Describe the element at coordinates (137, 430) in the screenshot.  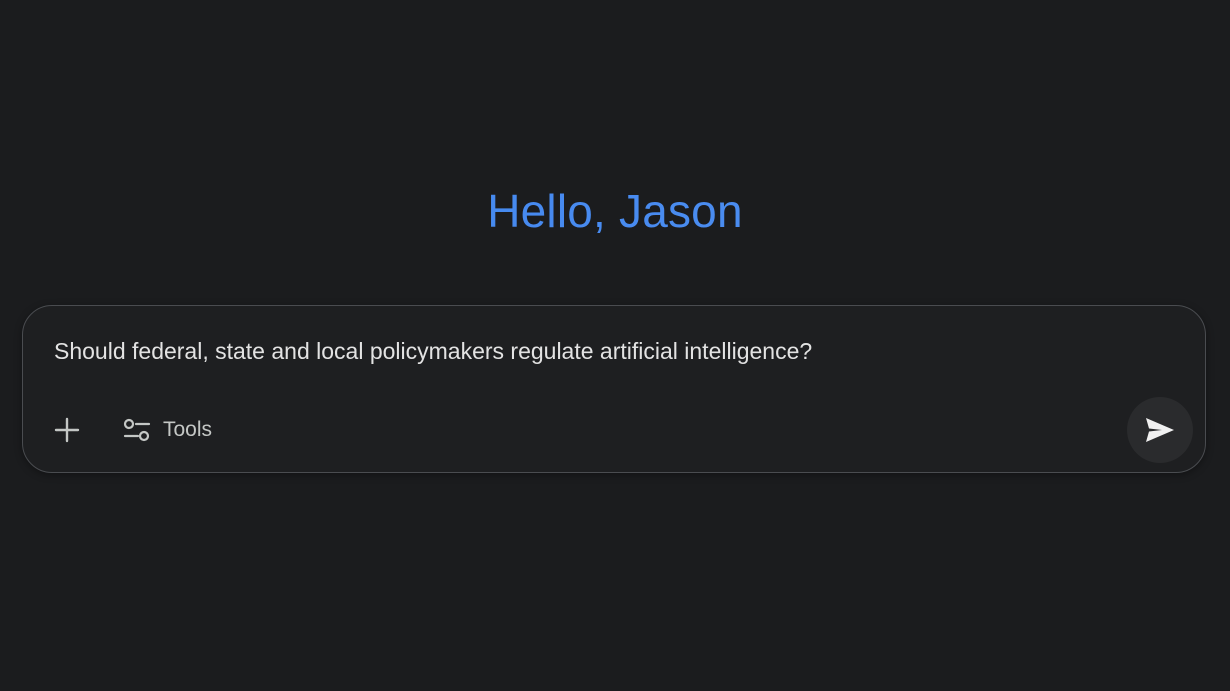
I see `sliders-icon` at that location.